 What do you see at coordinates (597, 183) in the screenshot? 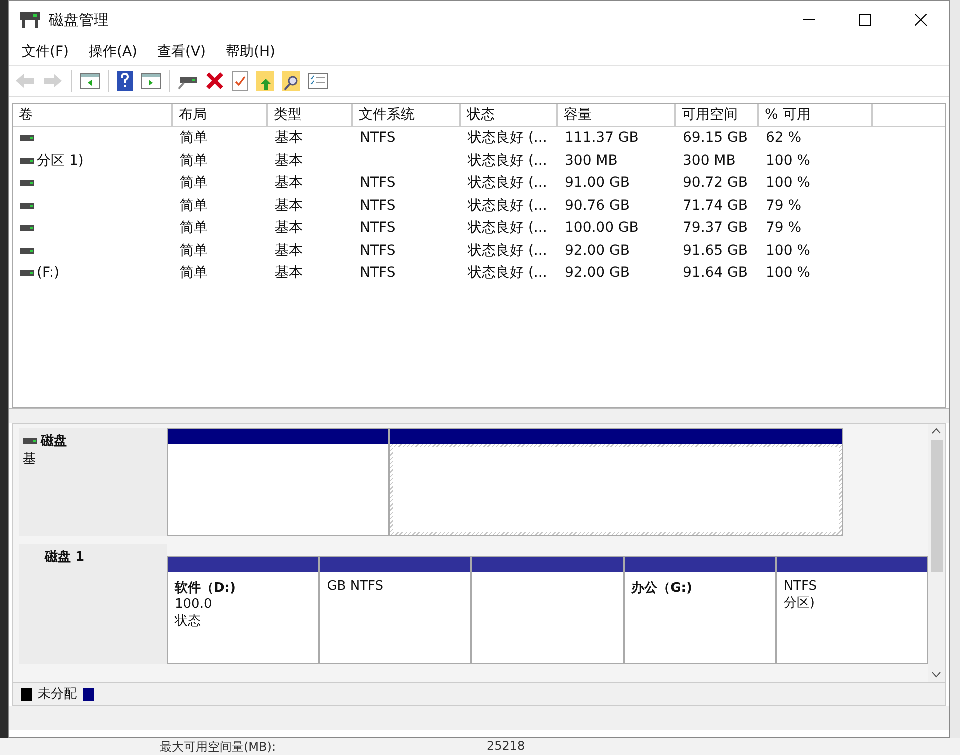
I see `table-cell: 91.00 GB` at bounding box center [597, 183].